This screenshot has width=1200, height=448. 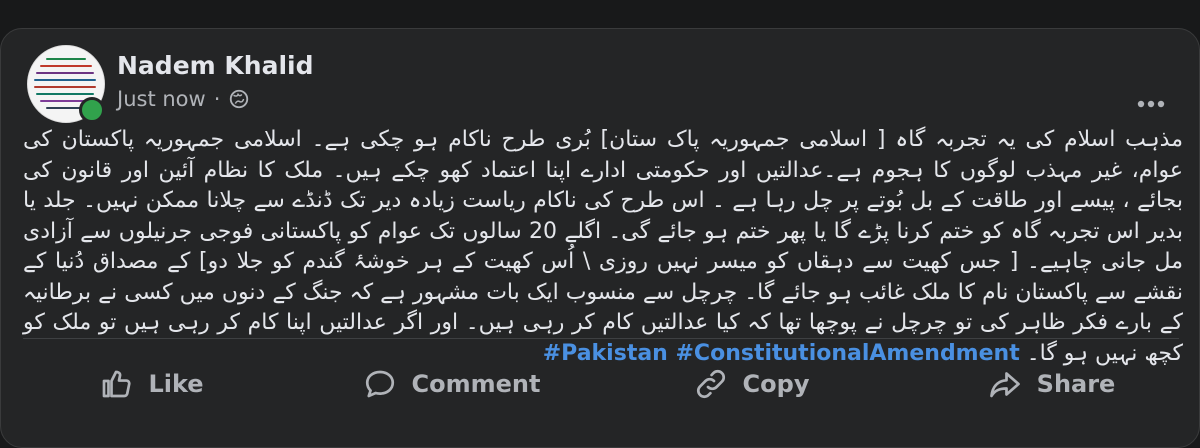 I want to click on like-button: Like, so click(x=151, y=384).